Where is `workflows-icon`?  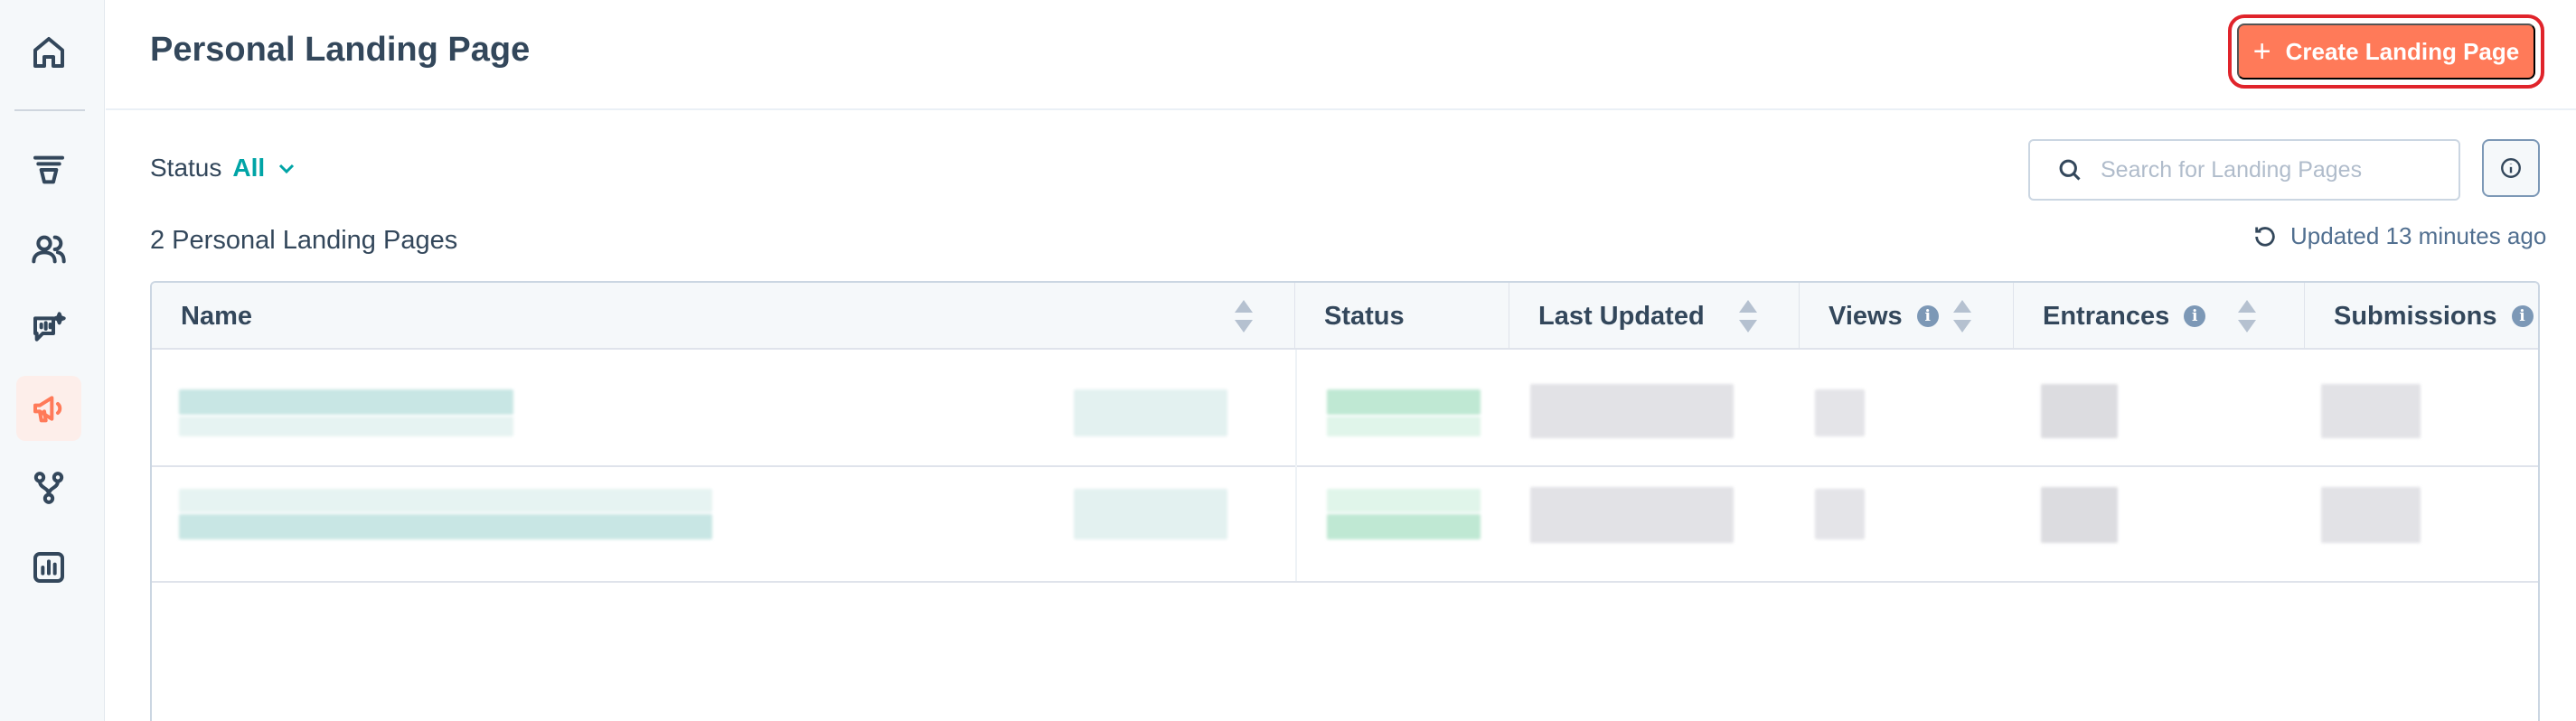 workflows-icon is located at coordinates (49, 487).